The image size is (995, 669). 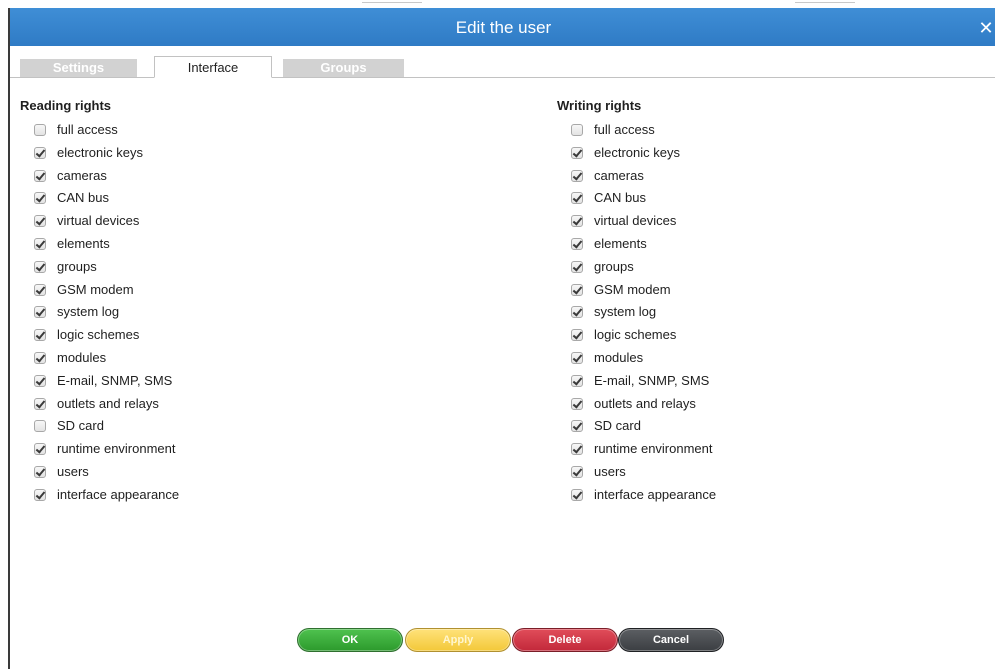 I want to click on reading-right-item: electronic keys, so click(x=99, y=153).